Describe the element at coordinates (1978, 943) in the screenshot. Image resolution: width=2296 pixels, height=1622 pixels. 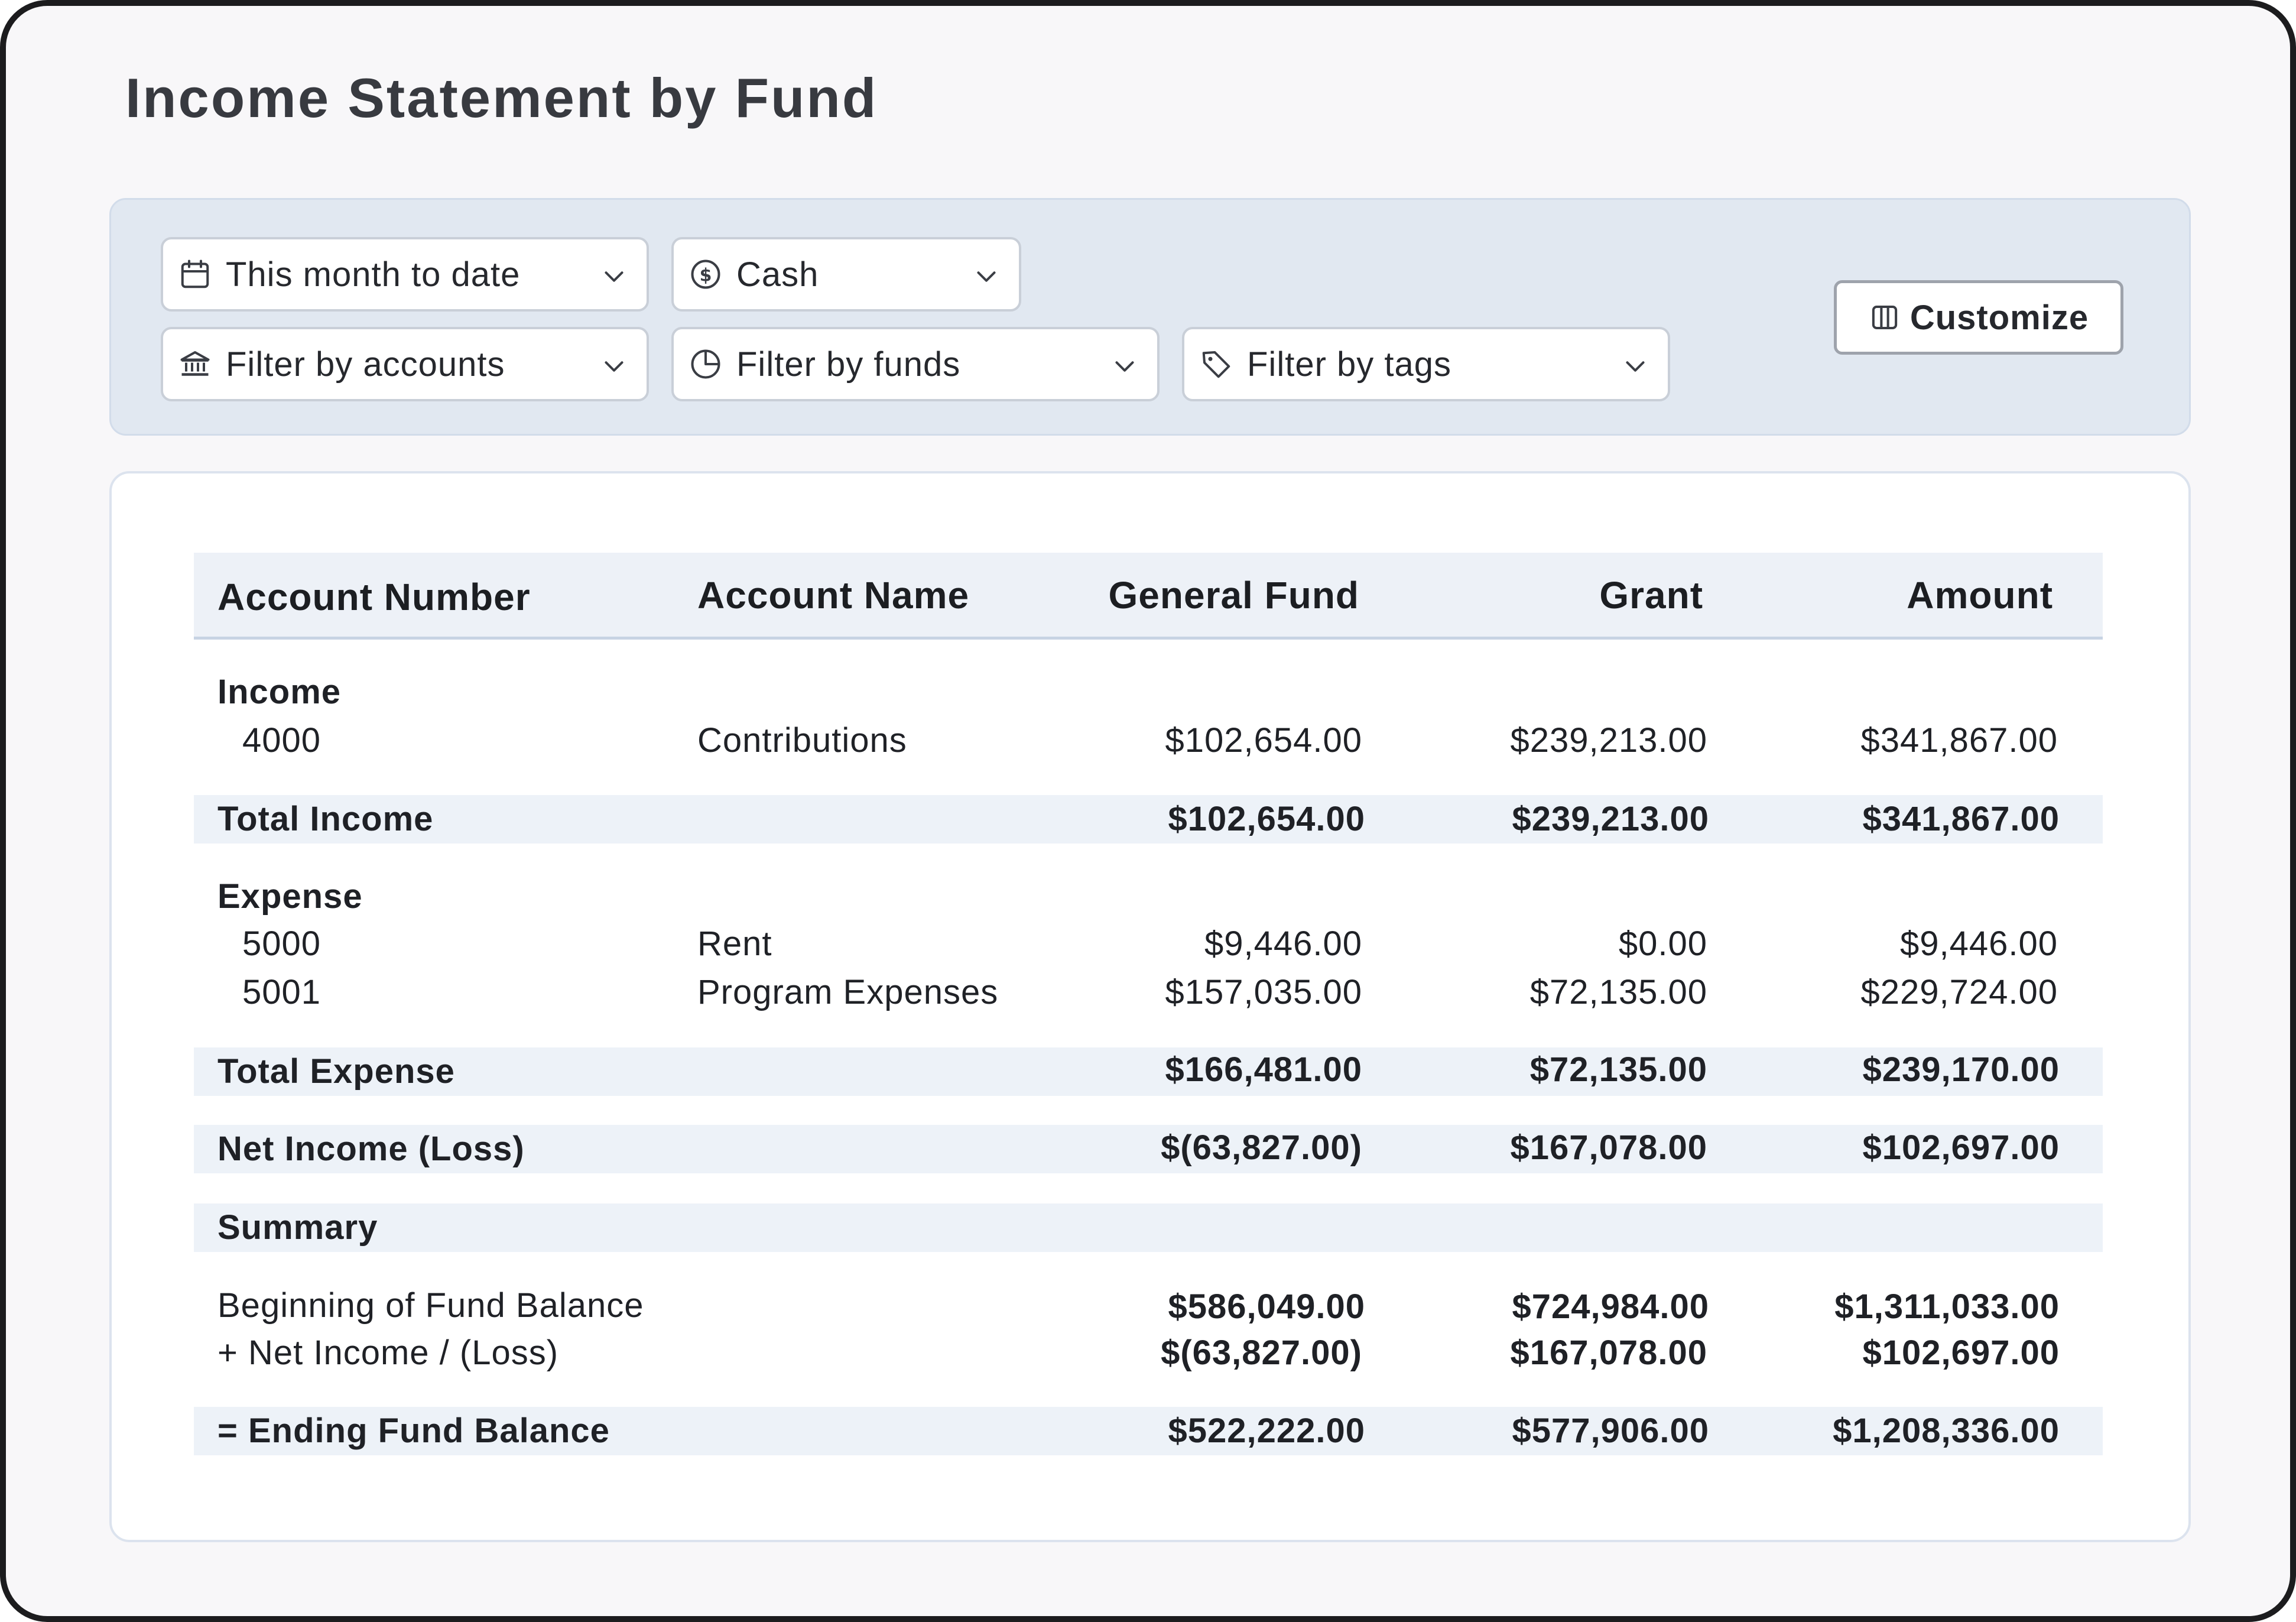
I see `expense-row-amount: $9,446.00` at that location.